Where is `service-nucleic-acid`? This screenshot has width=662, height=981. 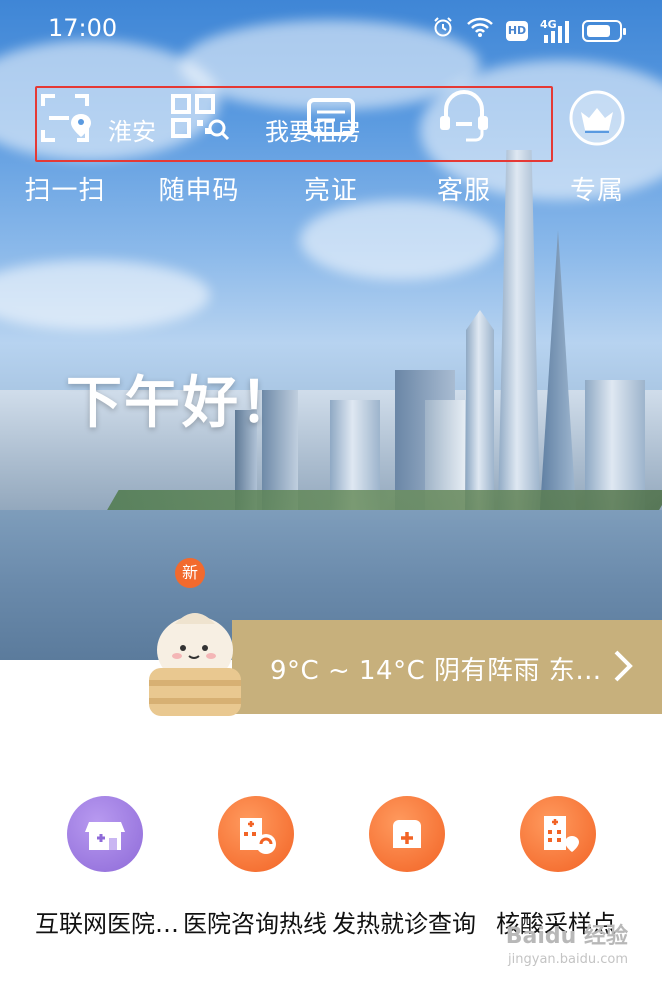
service-nucleic-acid is located at coordinates (558, 834).